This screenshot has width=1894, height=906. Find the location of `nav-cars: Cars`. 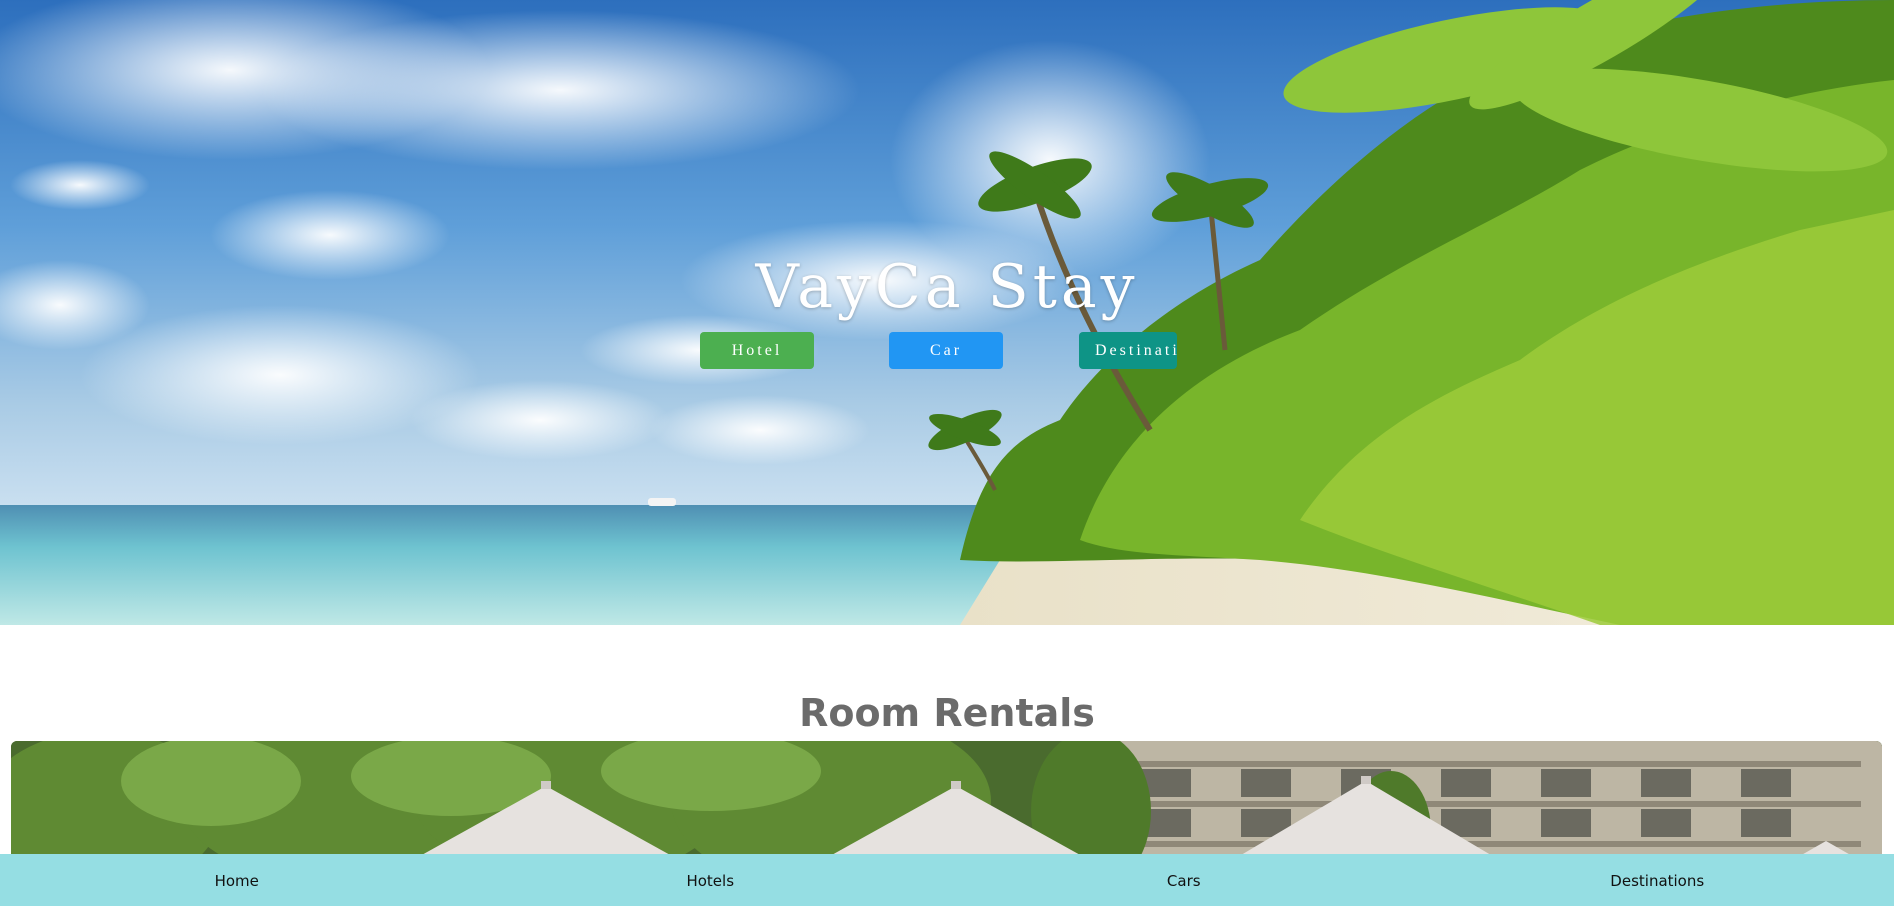

nav-cars: Cars is located at coordinates (1184, 880).